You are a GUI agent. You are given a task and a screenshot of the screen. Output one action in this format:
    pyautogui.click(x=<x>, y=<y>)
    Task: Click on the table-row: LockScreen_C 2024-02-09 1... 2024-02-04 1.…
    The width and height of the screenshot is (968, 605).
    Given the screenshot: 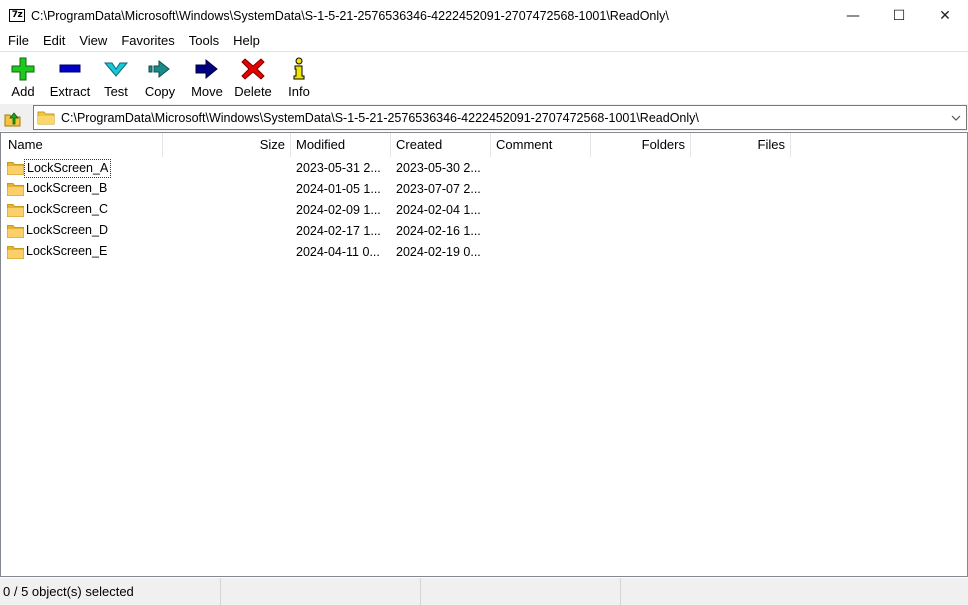 What is the action you would take?
    pyautogui.click(x=484, y=210)
    